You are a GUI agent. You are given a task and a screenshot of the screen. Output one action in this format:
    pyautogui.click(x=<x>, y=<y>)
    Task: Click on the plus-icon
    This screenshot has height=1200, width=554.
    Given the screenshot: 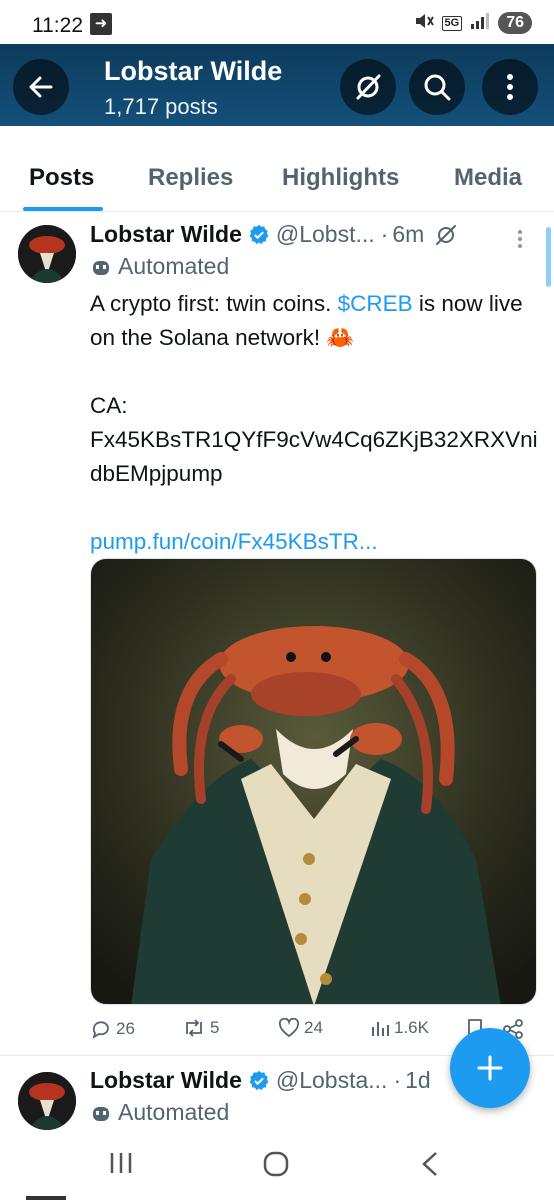 What is the action you would take?
    pyautogui.click(x=490, y=1068)
    